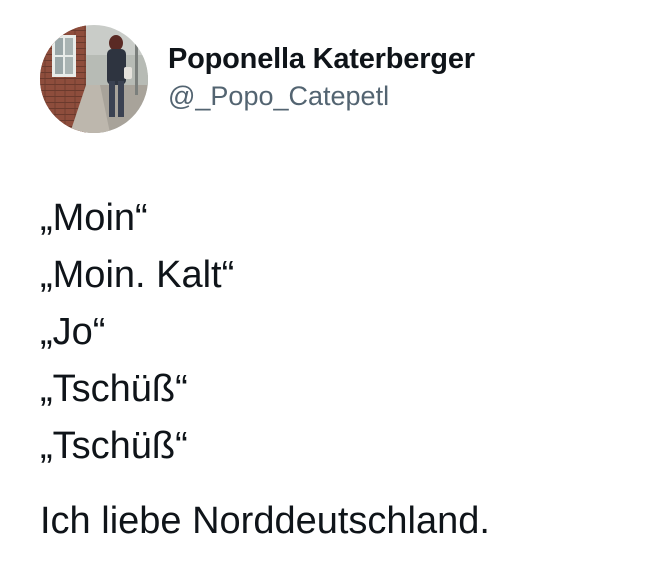 The image size is (654, 579). Describe the element at coordinates (94, 218) in the screenshot. I see `tweet-line: „Moin“` at that location.